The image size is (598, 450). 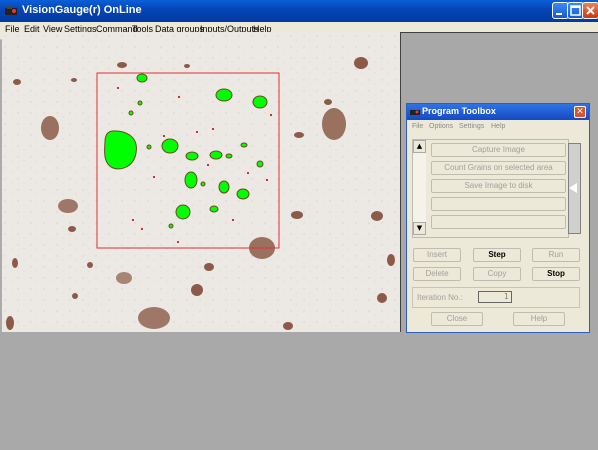 I want to click on toolbox-help-button: Help, so click(x=539, y=319).